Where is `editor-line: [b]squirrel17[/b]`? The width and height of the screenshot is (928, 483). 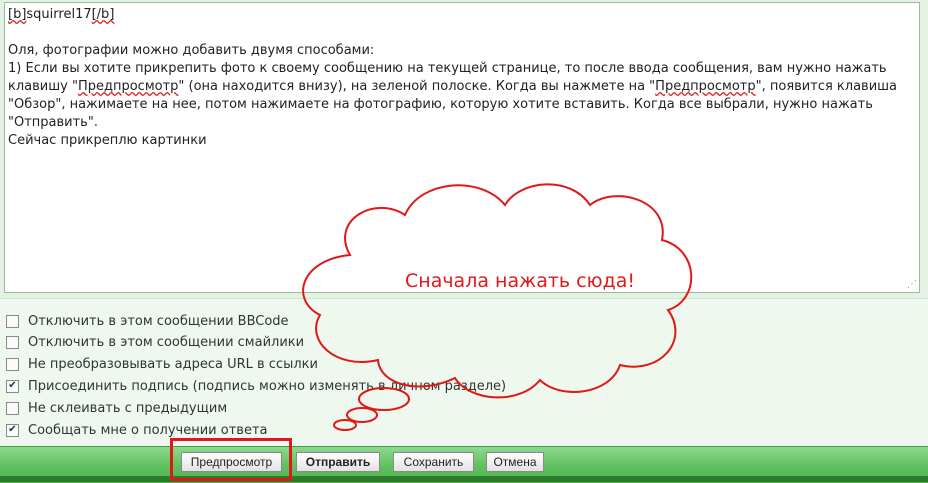
editor-line: [b]squirrel17[/b] is located at coordinates (61, 14).